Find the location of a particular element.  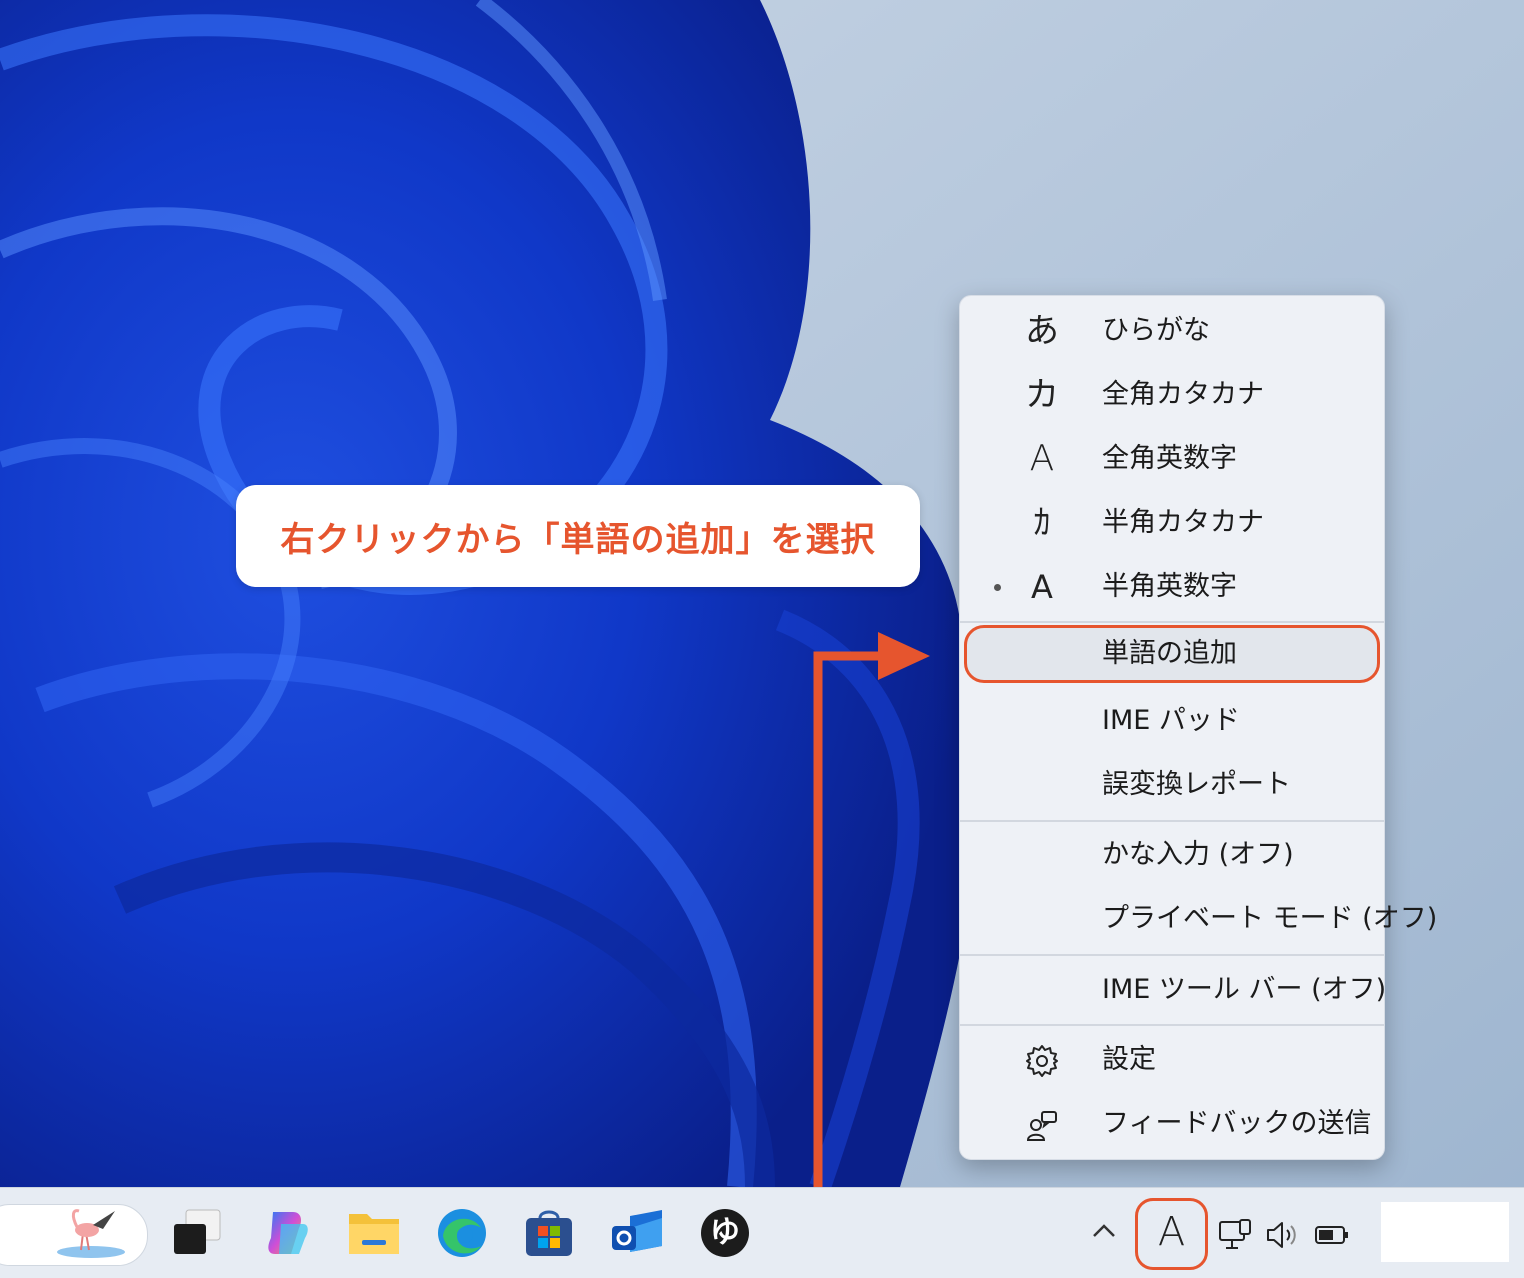

menu-item-settings: 設定 is located at coordinates (1172, 1060).